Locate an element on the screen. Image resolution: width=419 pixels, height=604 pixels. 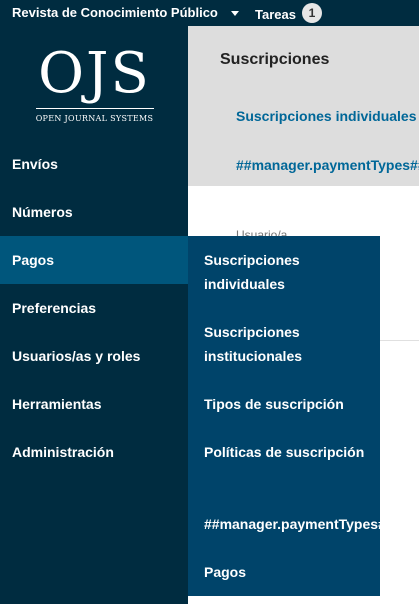
top-bar: Revista de Conocimiento Público Tareas 1 is located at coordinates (209, 13).